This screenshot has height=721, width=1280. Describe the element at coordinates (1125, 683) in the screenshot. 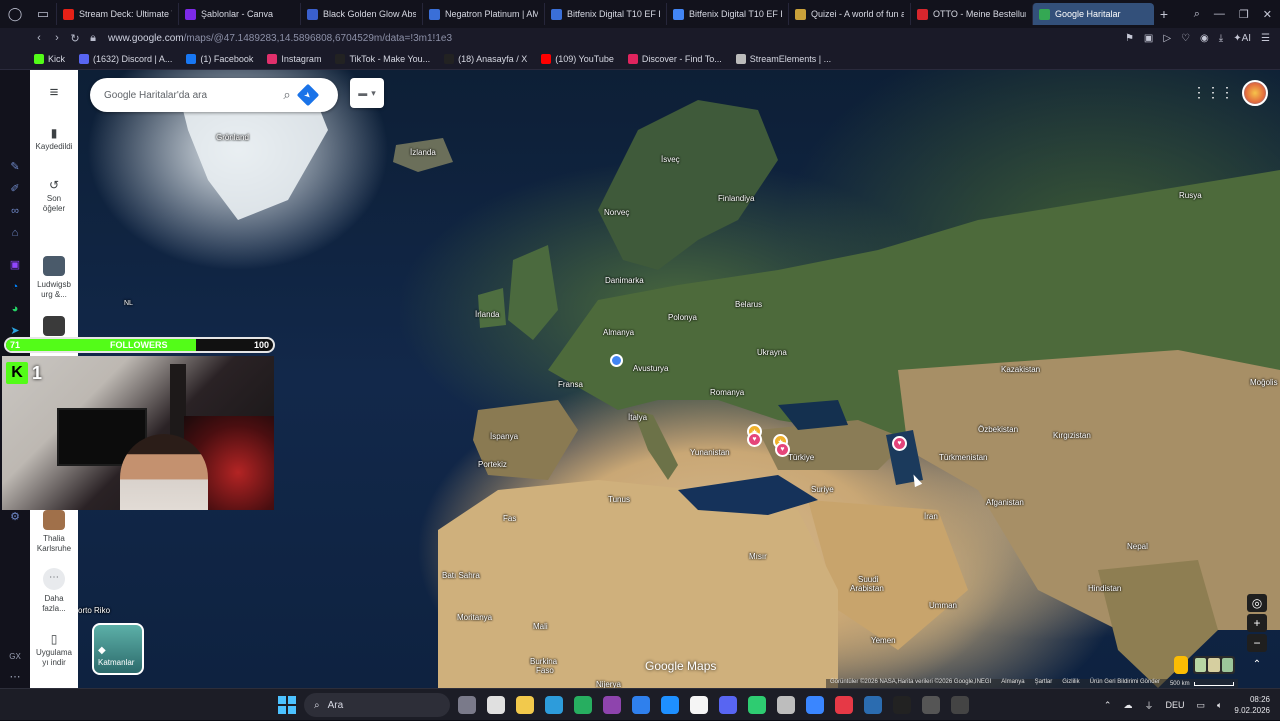

I see `attr-link-feedback: Ürün Geri Bildirimi Gönder` at that location.